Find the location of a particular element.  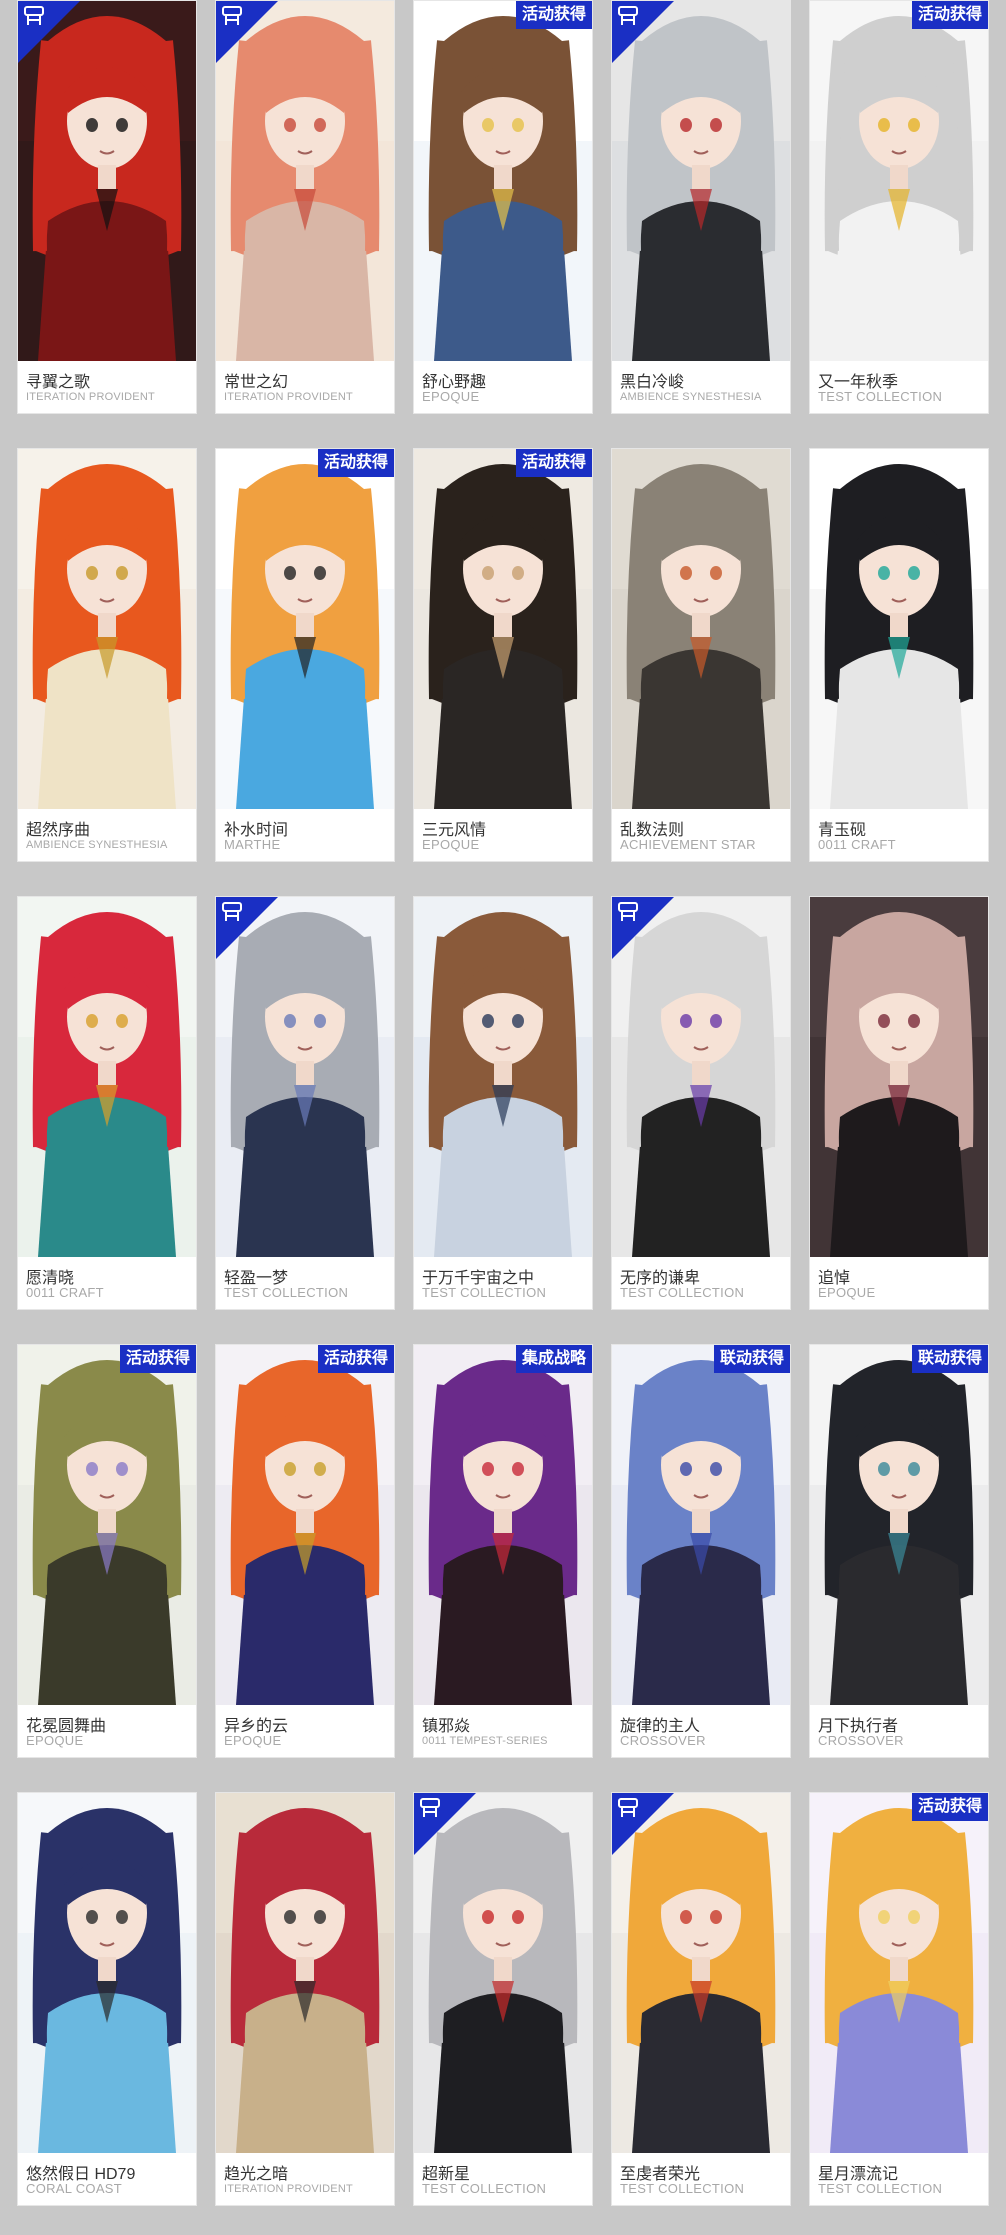

skin-card: 超然序曲 AMBIENCE SYNESTHESIA is located at coordinates (107, 655).